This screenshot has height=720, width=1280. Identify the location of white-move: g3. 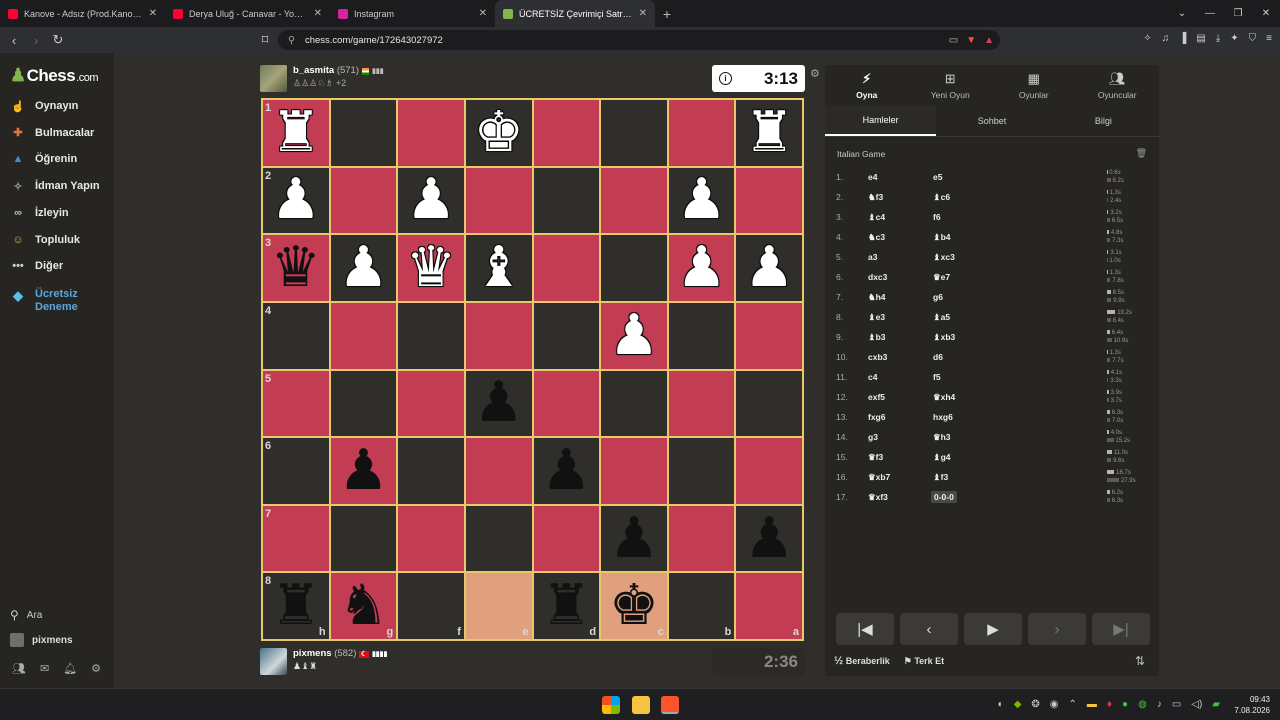
(873, 437).